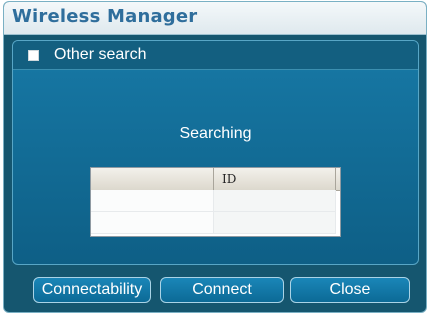  Describe the element at coordinates (33, 55) in the screenshot. I see `other-search-checkbox` at that location.